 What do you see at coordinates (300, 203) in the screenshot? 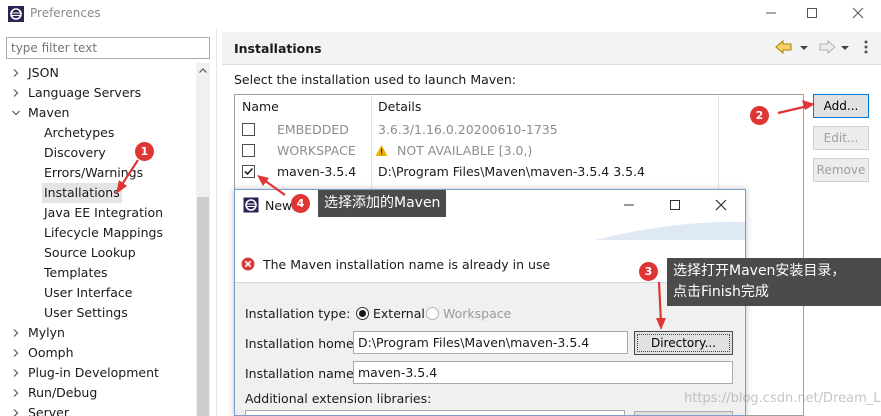
I see `step-badge-4: 4` at bounding box center [300, 203].